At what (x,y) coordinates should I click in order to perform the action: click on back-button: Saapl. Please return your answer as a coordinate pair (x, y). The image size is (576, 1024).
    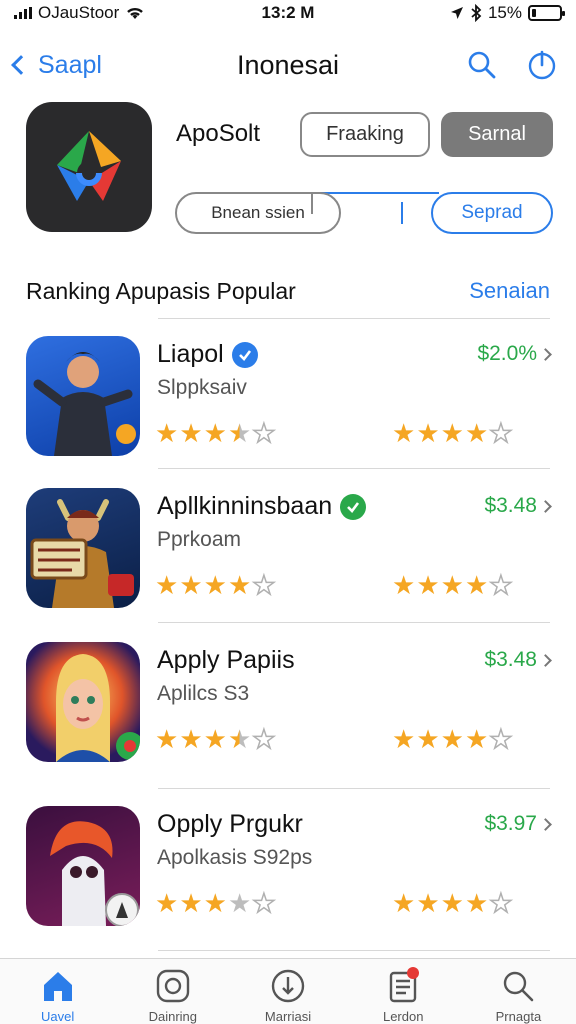
    Looking at the image, I should click on (56, 65).